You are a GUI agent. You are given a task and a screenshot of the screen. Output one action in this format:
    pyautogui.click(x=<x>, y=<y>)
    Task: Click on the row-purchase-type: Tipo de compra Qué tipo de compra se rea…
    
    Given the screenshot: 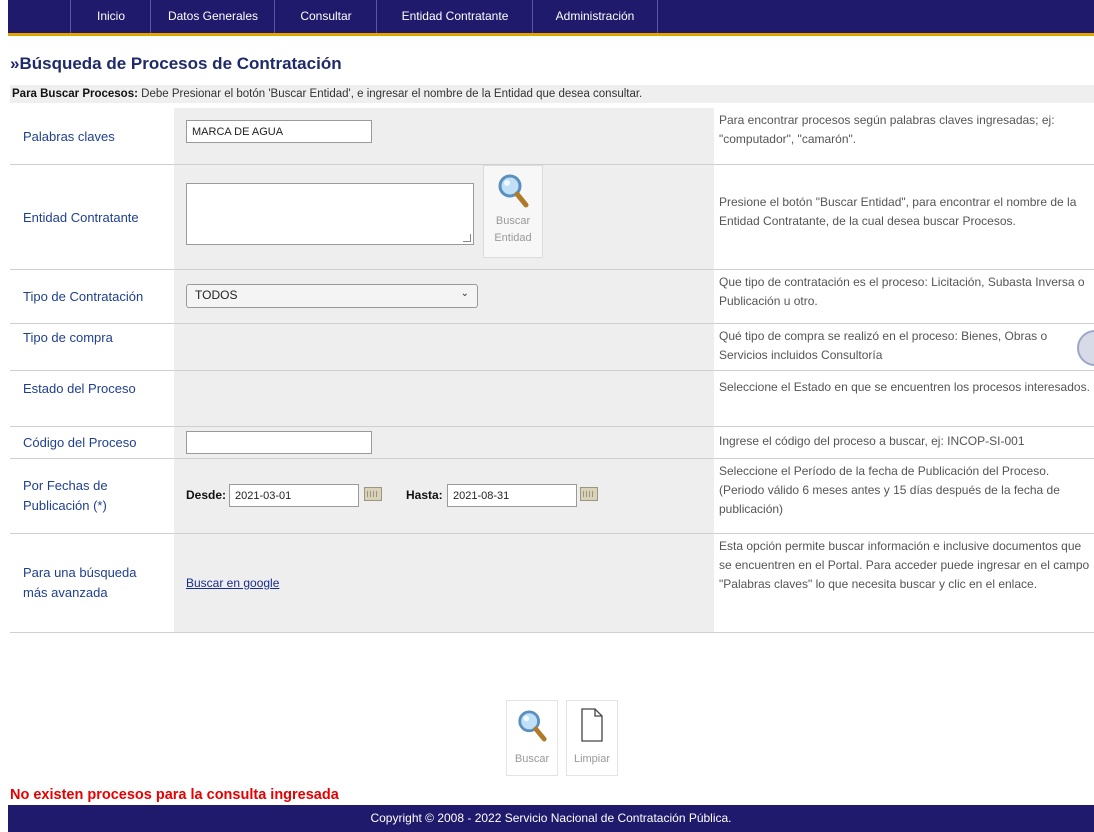 What is the action you would take?
    pyautogui.click(x=552, y=347)
    